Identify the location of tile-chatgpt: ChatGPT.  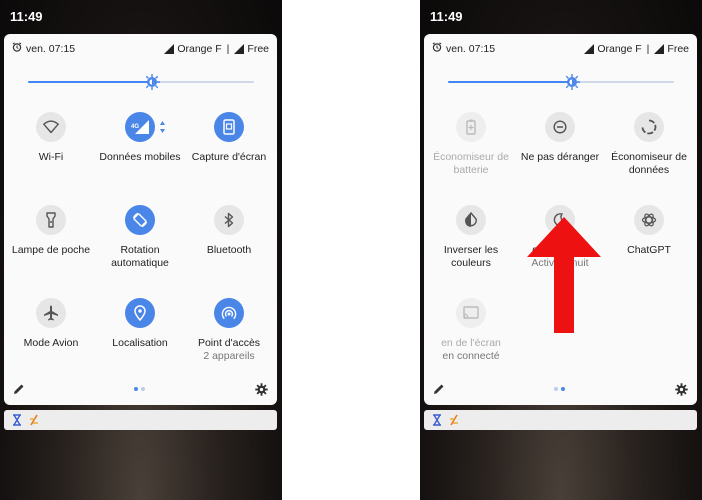
(649, 231).